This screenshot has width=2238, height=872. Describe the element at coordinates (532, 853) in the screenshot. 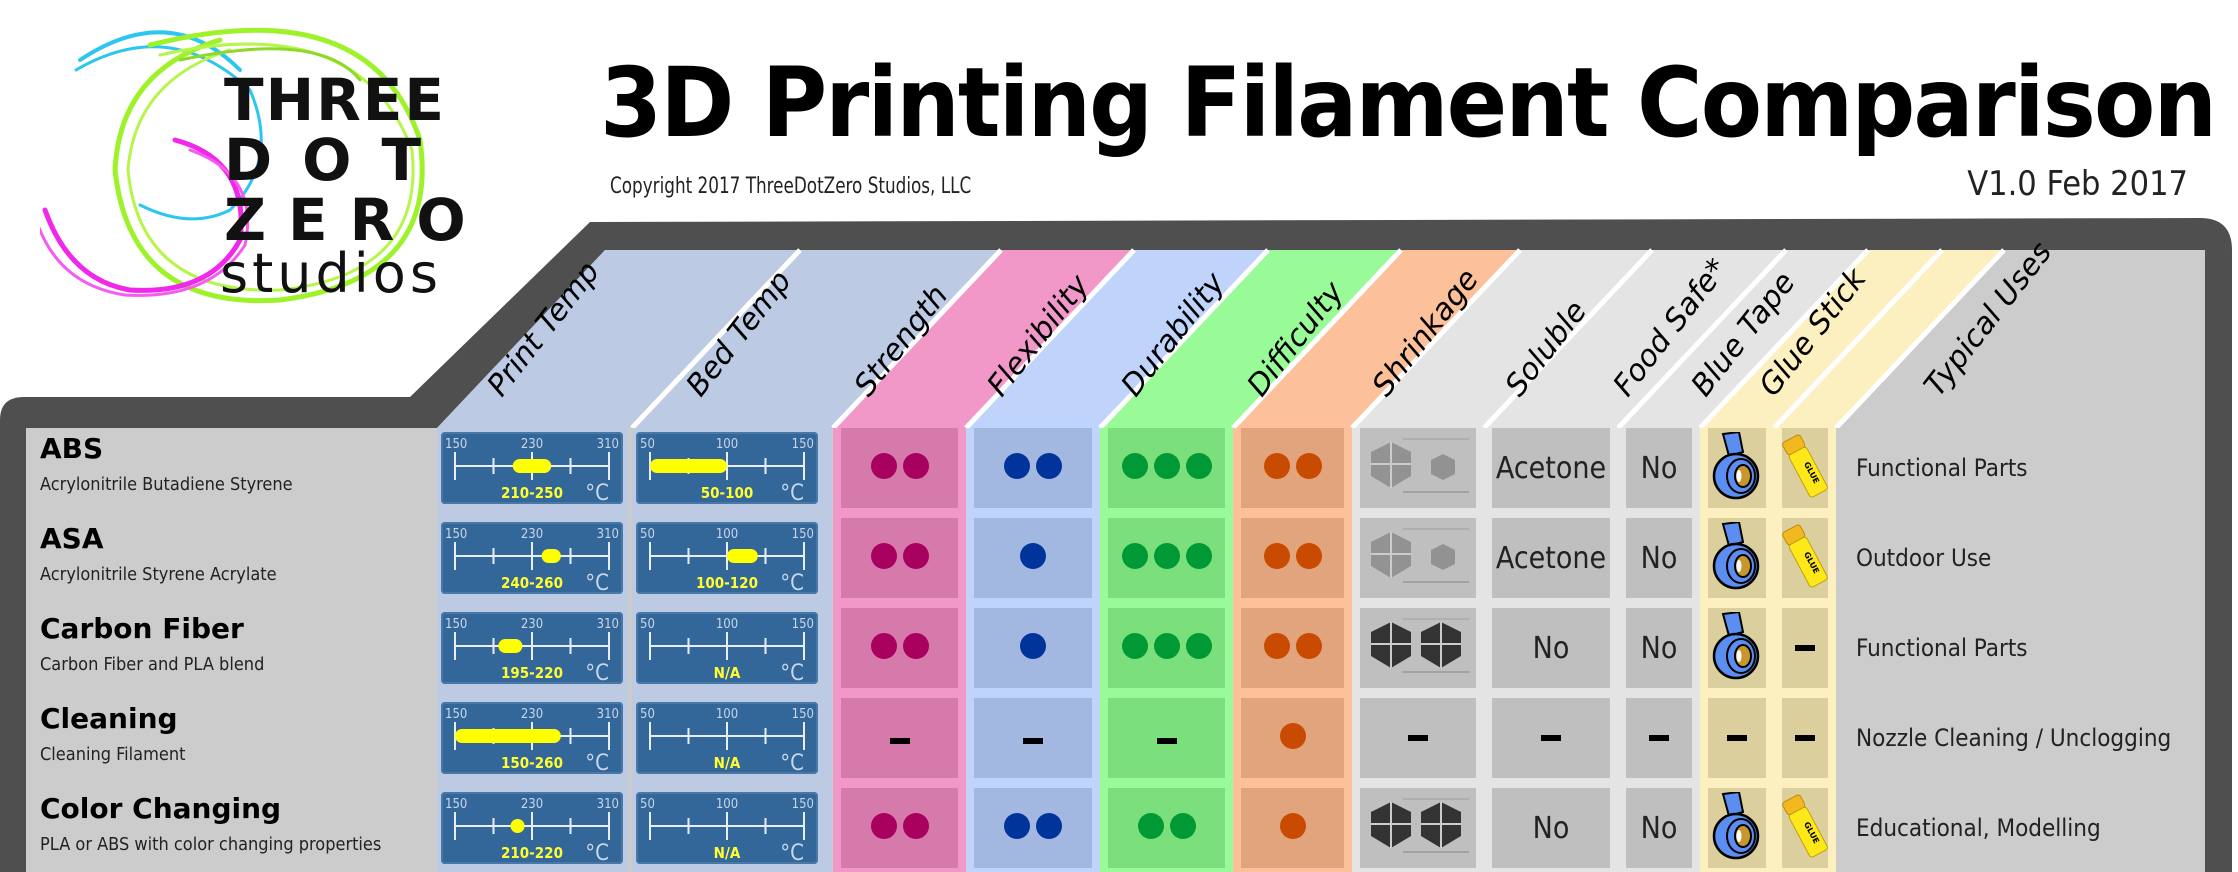

I see `gauge-range-label: 210-220` at that location.